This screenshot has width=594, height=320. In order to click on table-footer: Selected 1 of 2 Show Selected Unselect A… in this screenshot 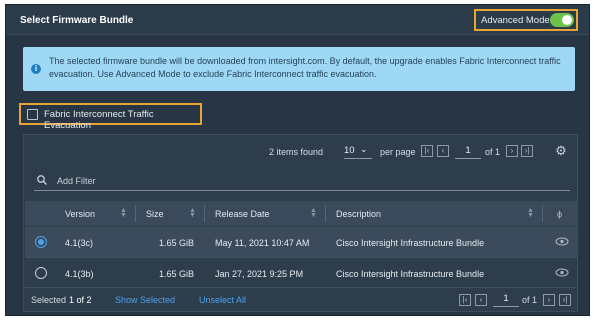, I will do `click(301, 299)`.